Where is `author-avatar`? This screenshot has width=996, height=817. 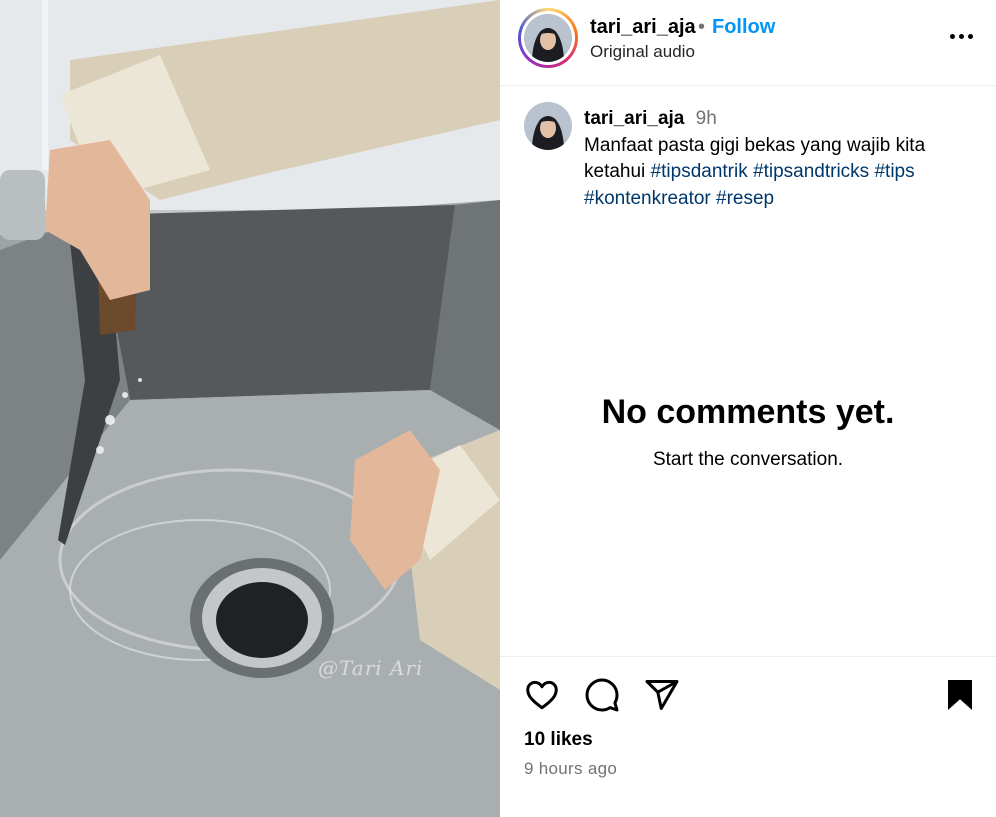
author-avatar is located at coordinates (548, 38).